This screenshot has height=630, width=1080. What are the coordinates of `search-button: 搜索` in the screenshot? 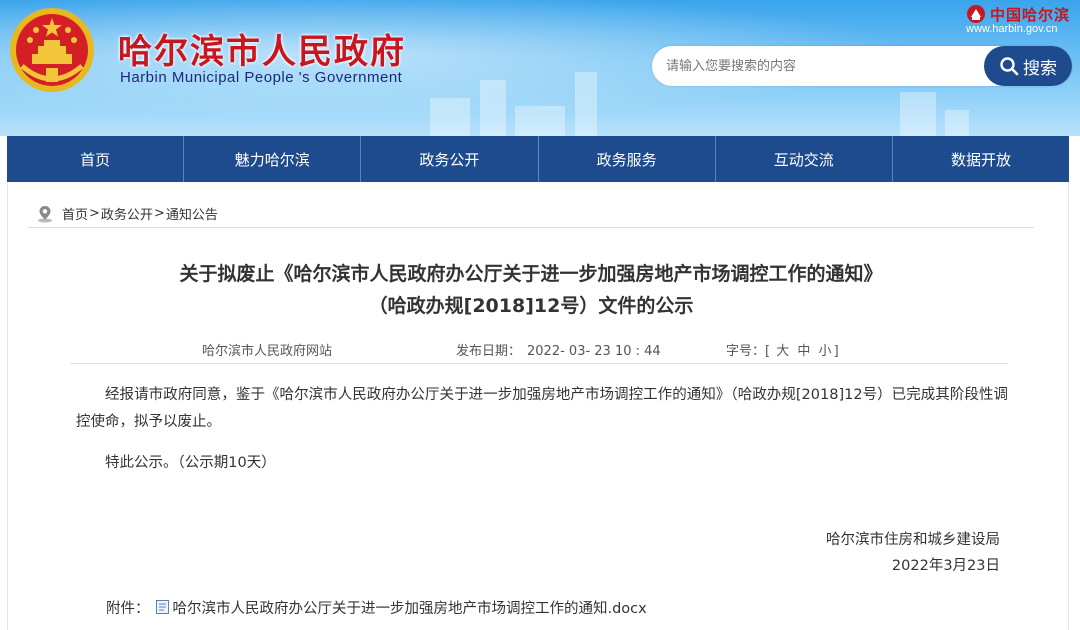 It's located at (1028, 66).